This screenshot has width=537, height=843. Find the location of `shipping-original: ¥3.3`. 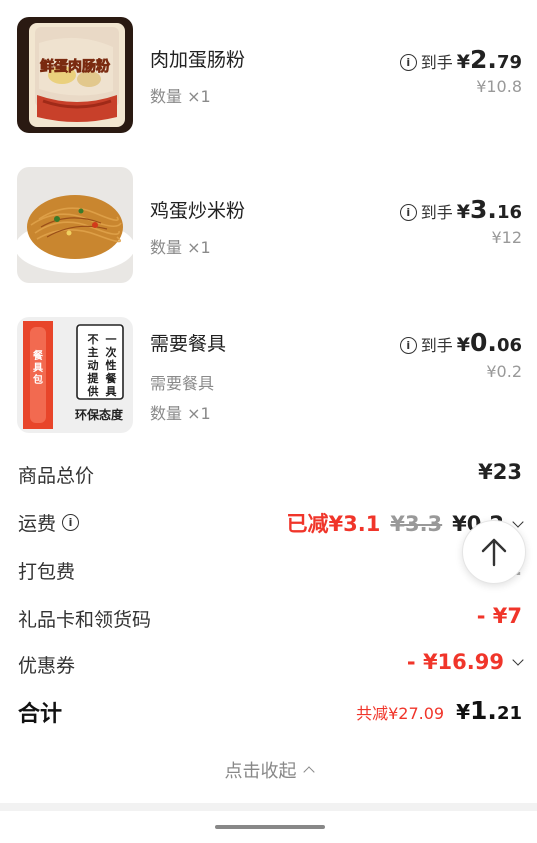

shipping-original: ¥3.3 is located at coordinates (416, 524).